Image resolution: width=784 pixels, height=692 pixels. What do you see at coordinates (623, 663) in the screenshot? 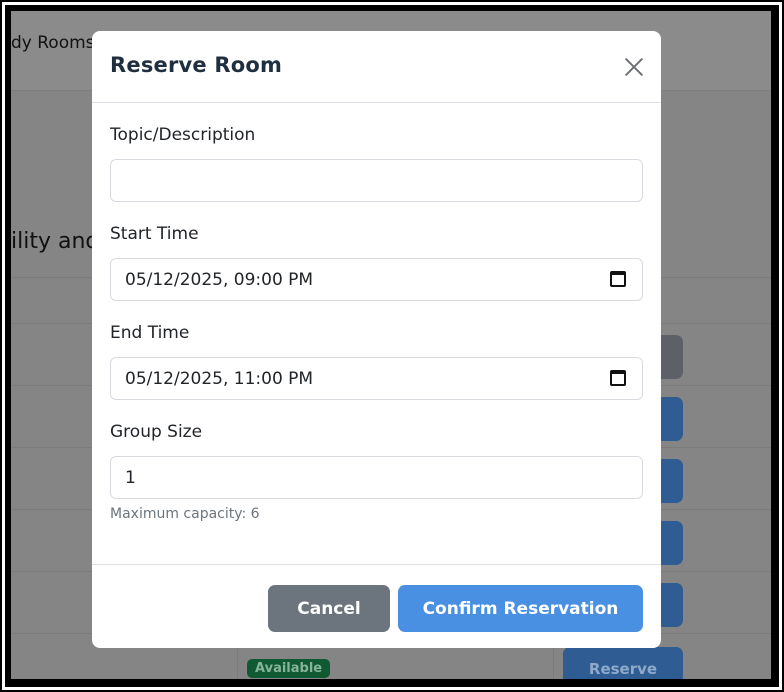
I see `reserve-button: Reserve` at bounding box center [623, 663].